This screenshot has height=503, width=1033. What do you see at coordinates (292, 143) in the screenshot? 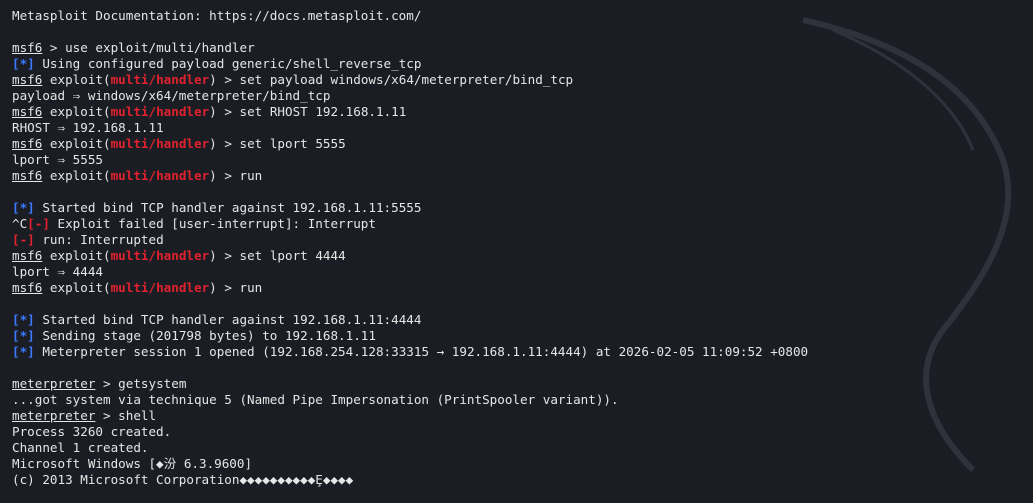
I see `command-text: set lport 5555` at bounding box center [292, 143].